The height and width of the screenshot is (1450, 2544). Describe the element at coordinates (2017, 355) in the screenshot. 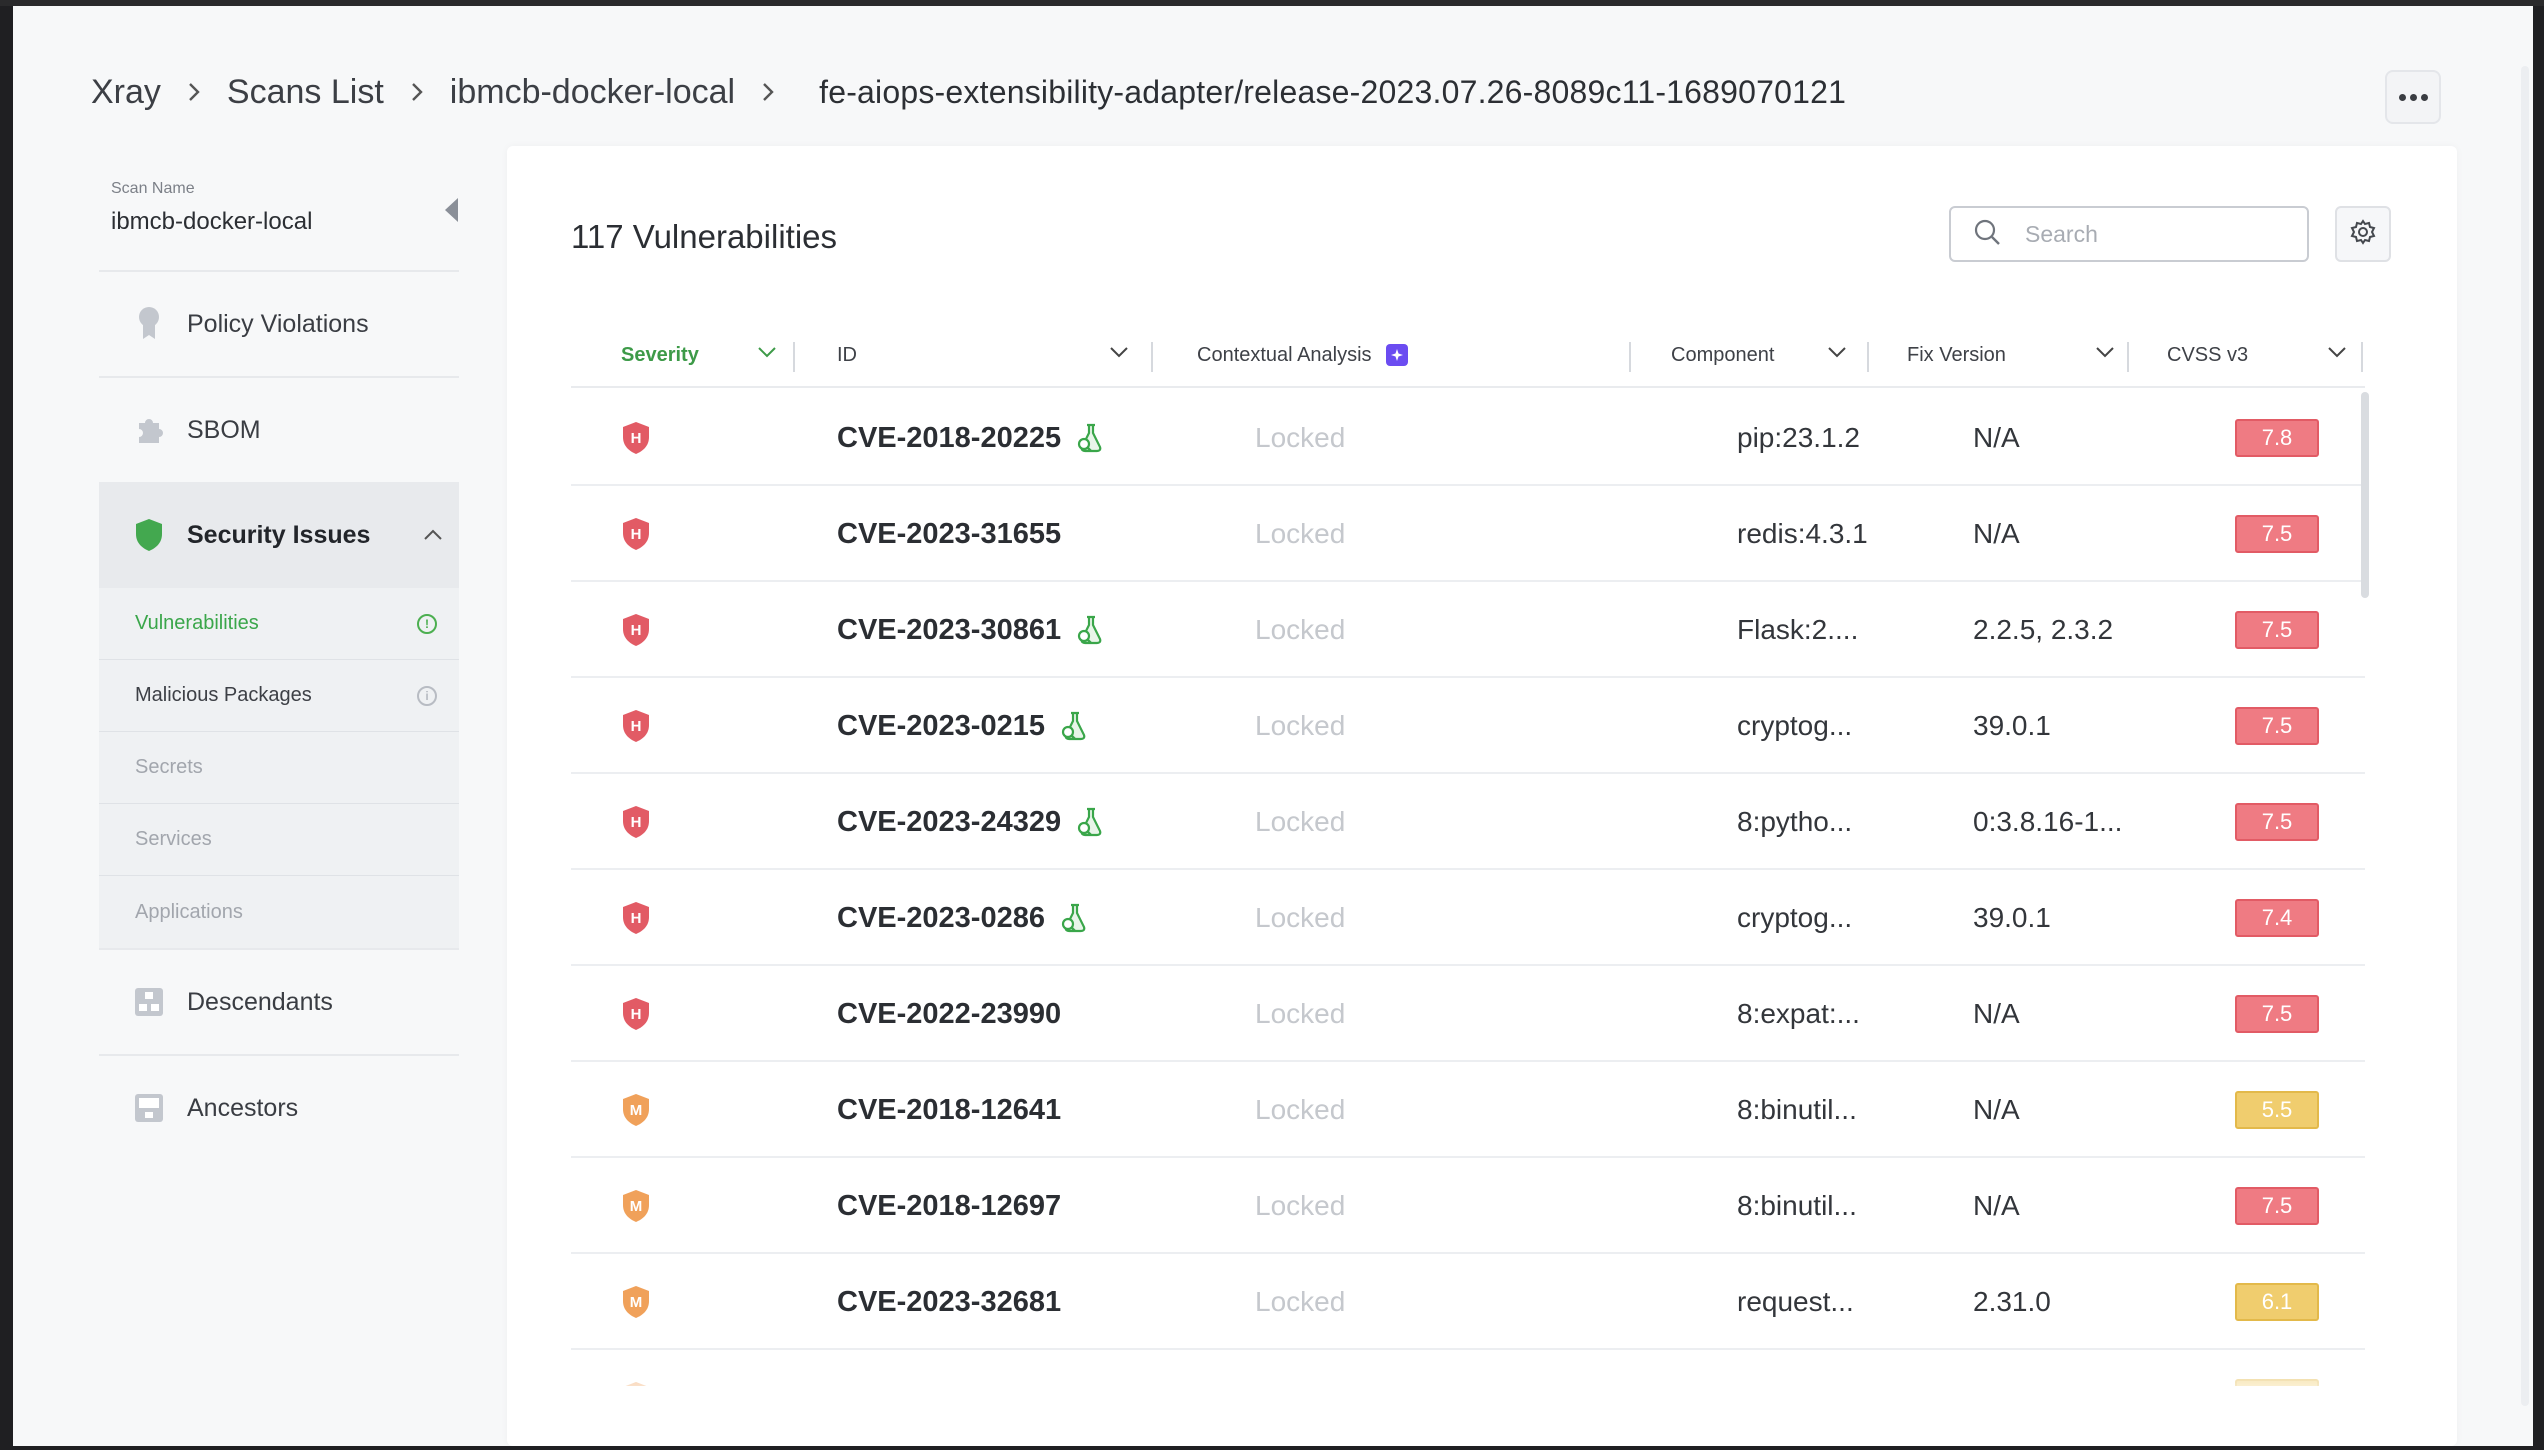

I see `column-fix-version: Fix Version` at that location.